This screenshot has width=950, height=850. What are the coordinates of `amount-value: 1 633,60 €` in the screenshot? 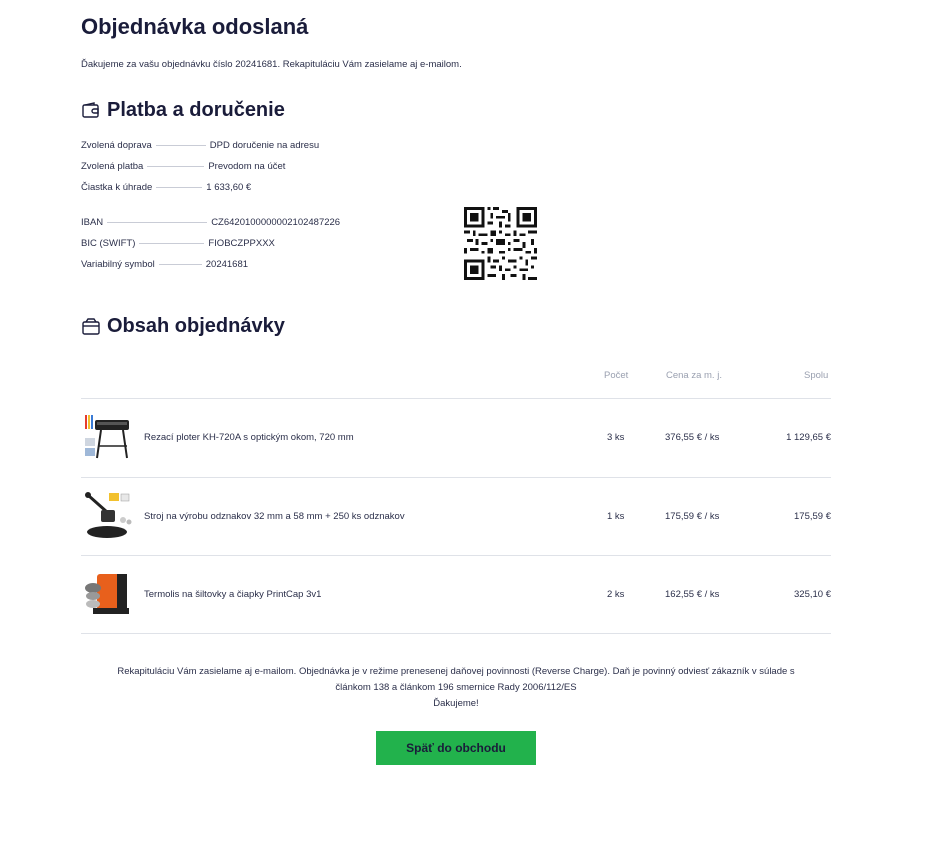 It's located at (229, 187).